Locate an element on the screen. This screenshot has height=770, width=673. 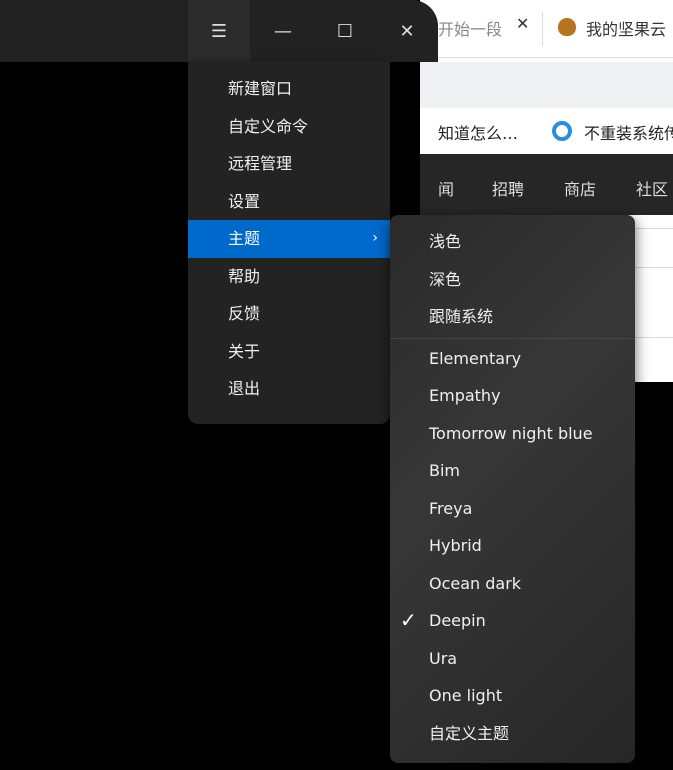
browser-toolbar is located at coordinates (546, 85).